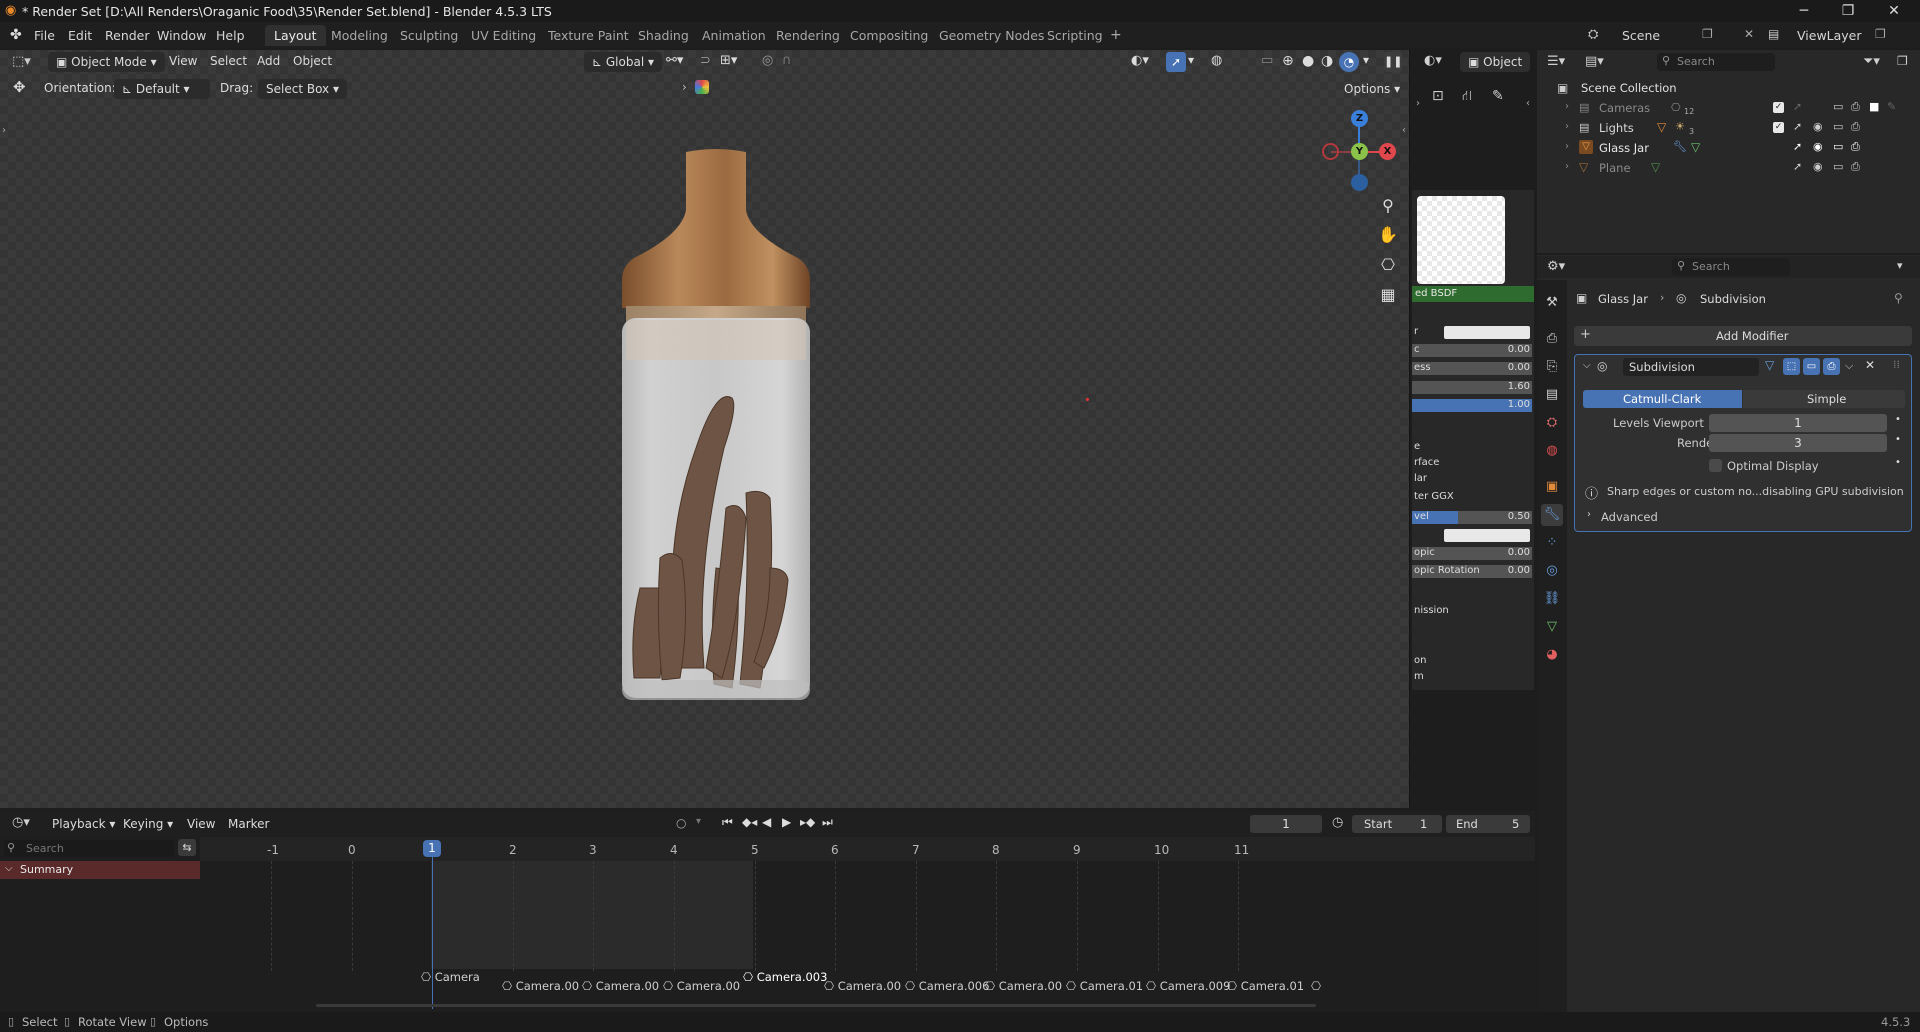 This screenshot has width=1920, height=1032. What do you see at coordinates (100, 870) in the screenshot?
I see `summary-channel: ⌵ Summary` at bounding box center [100, 870].